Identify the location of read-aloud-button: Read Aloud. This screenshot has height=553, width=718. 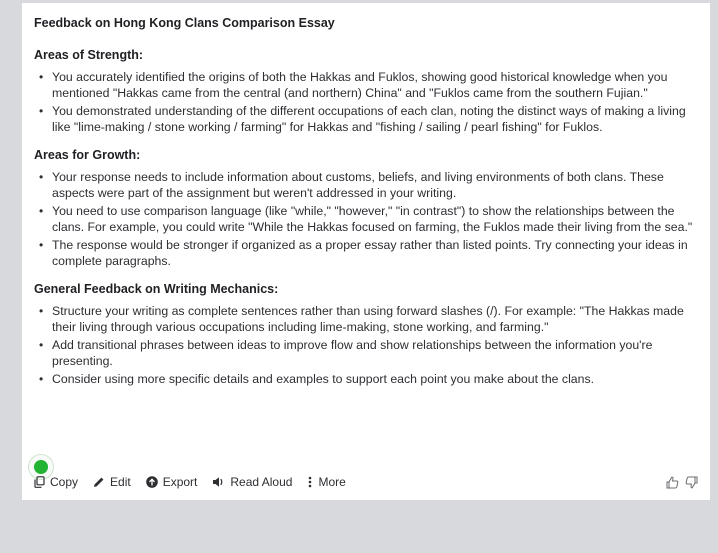
(252, 482).